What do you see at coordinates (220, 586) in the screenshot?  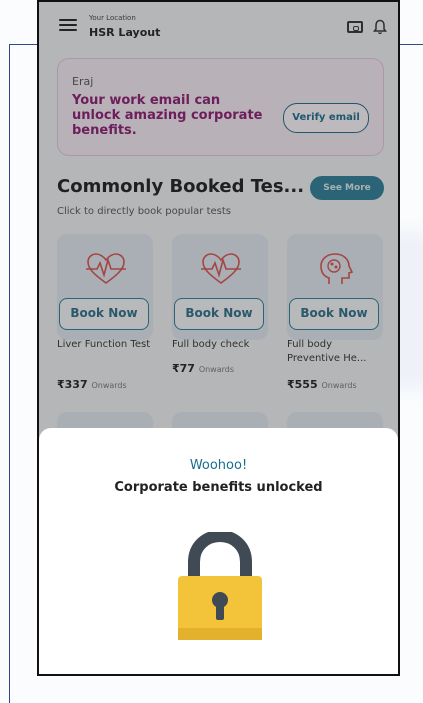 I see `lock-icon` at bounding box center [220, 586].